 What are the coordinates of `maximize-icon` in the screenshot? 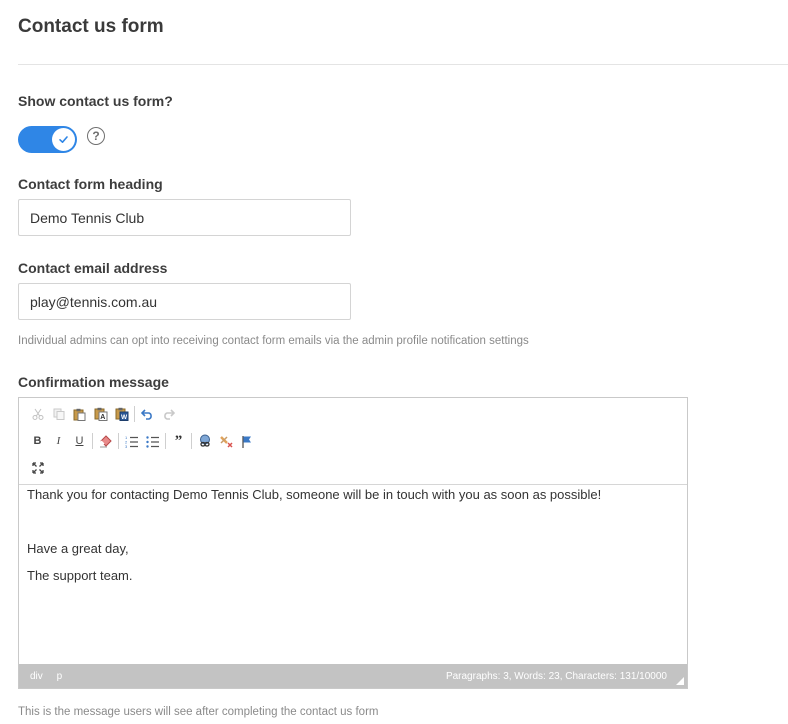 It's located at (37, 468).